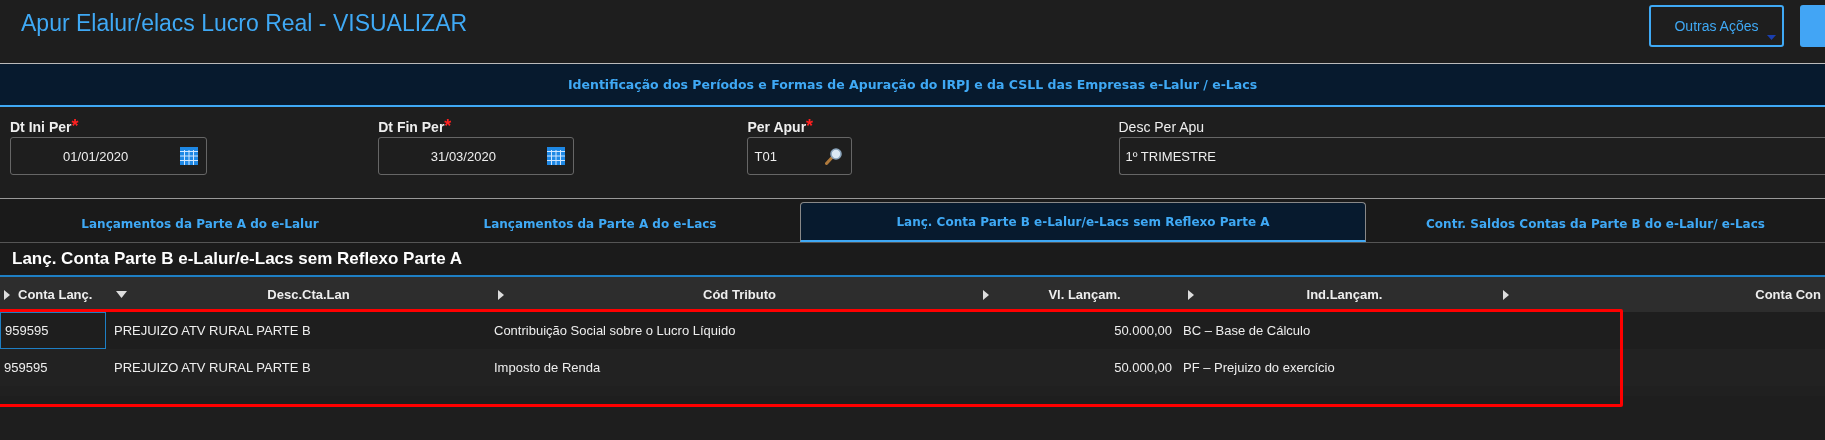 The width and height of the screenshot is (1825, 440). What do you see at coordinates (1471, 156) in the screenshot?
I see `input-field: 1º TRIMESTRE` at bounding box center [1471, 156].